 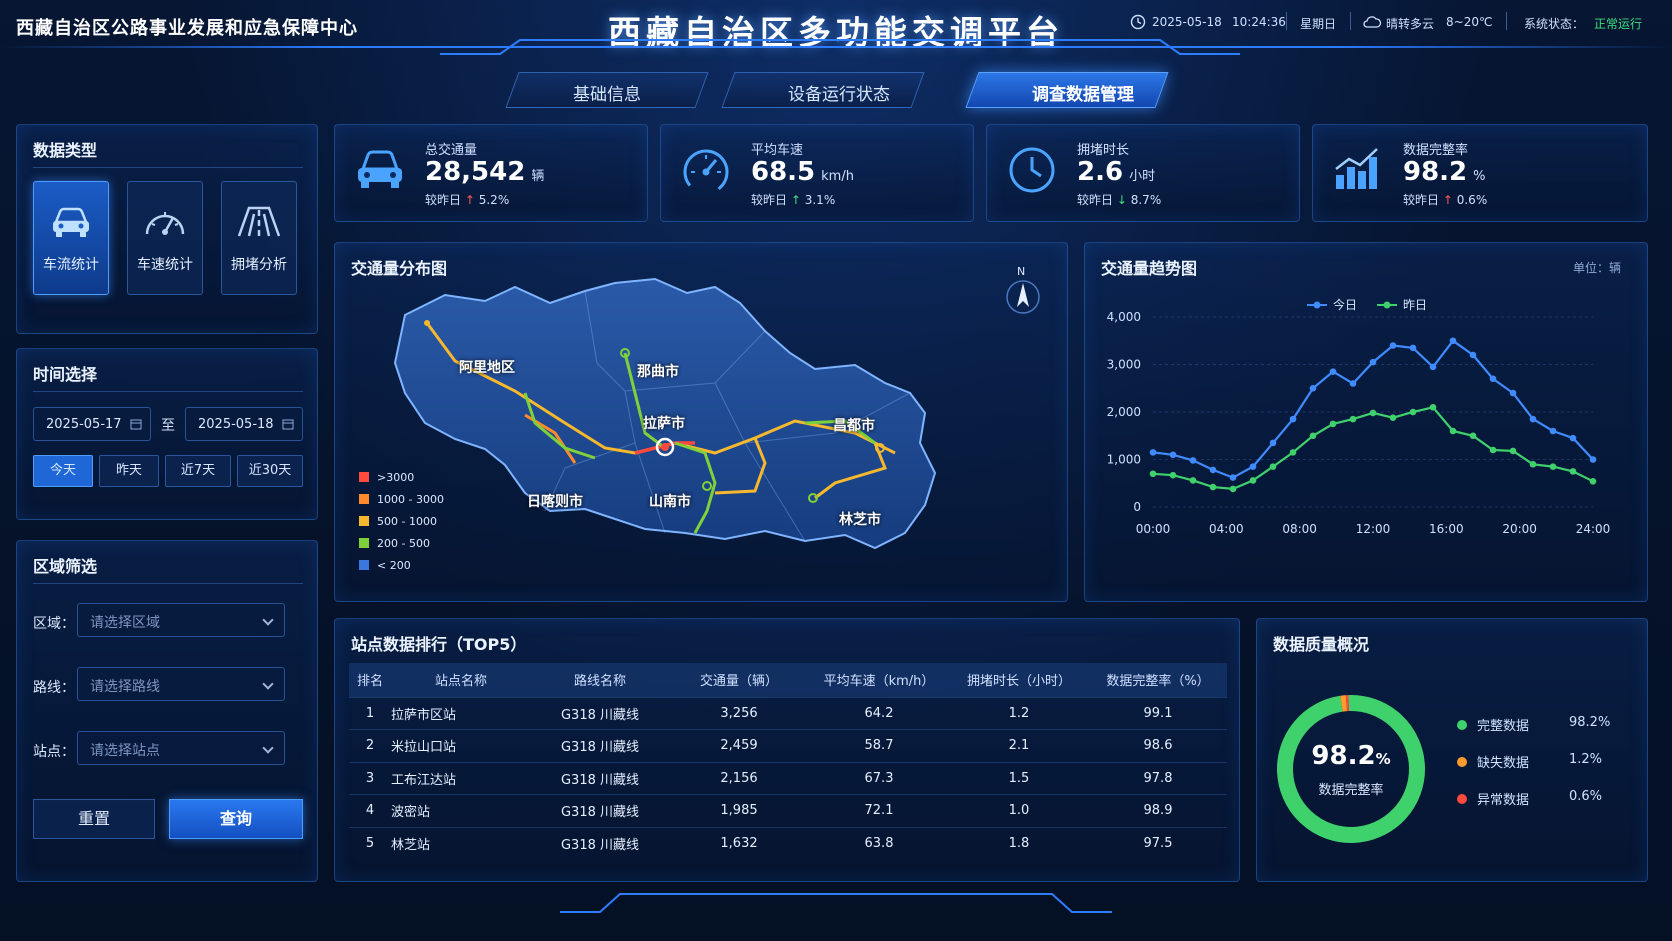 I want to click on stat-label: 总交通量, so click(x=451, y=150).